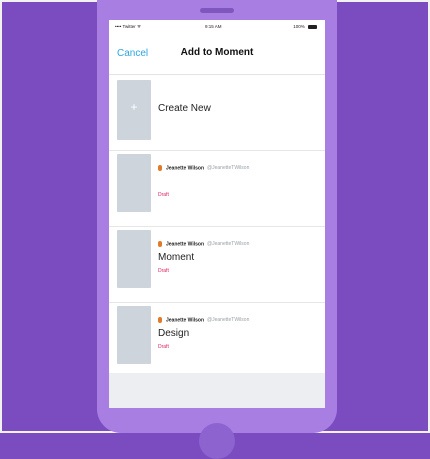 The height and width of the screenshot is (459, 430). I want to click on keyboard-area, so click(217, 390).